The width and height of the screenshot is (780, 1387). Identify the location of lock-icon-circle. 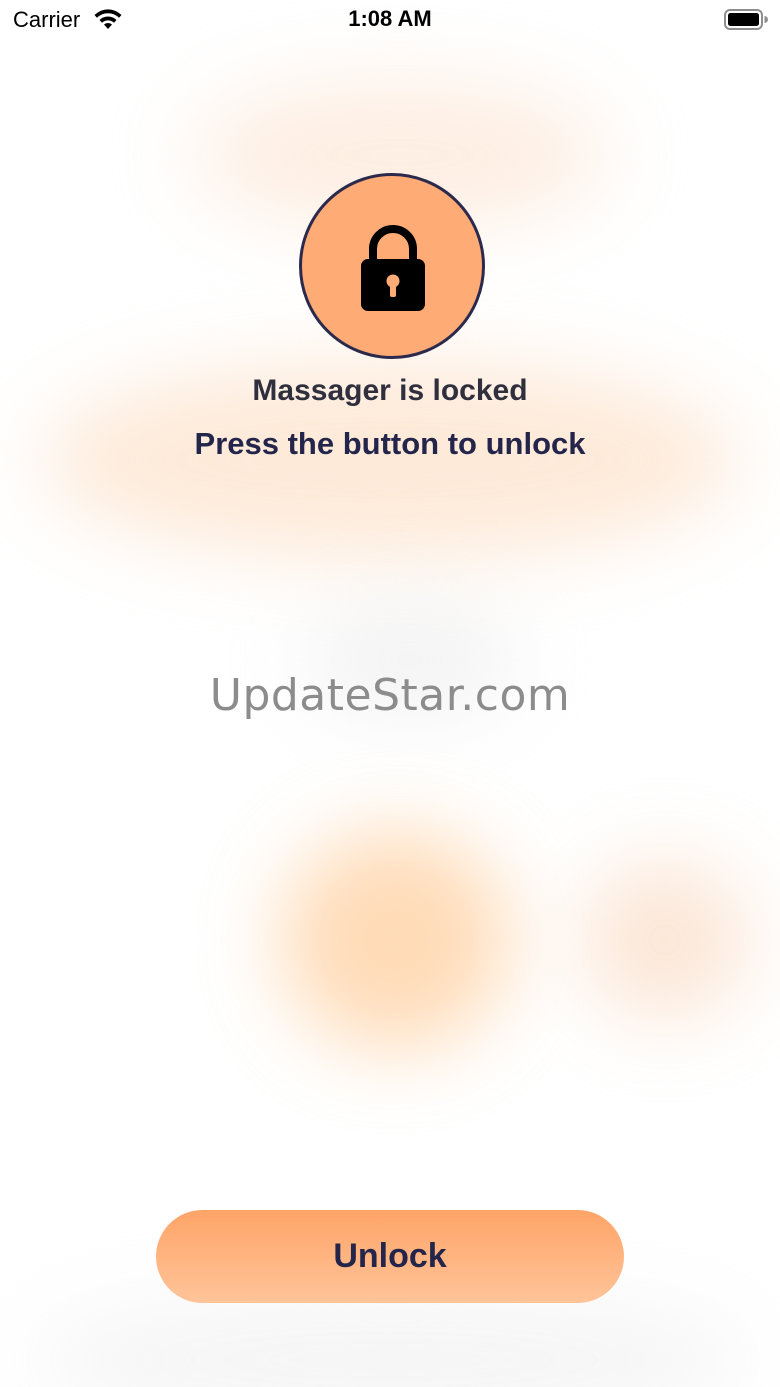
(392, 266).